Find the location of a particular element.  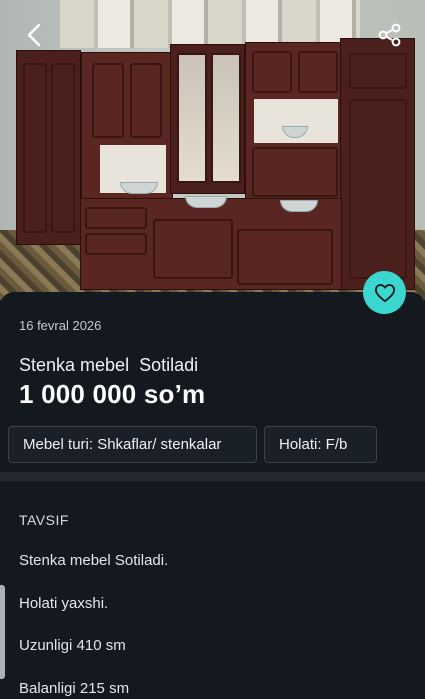

description-line: Balanligi 215 sm is located at coordinates (74, 688).